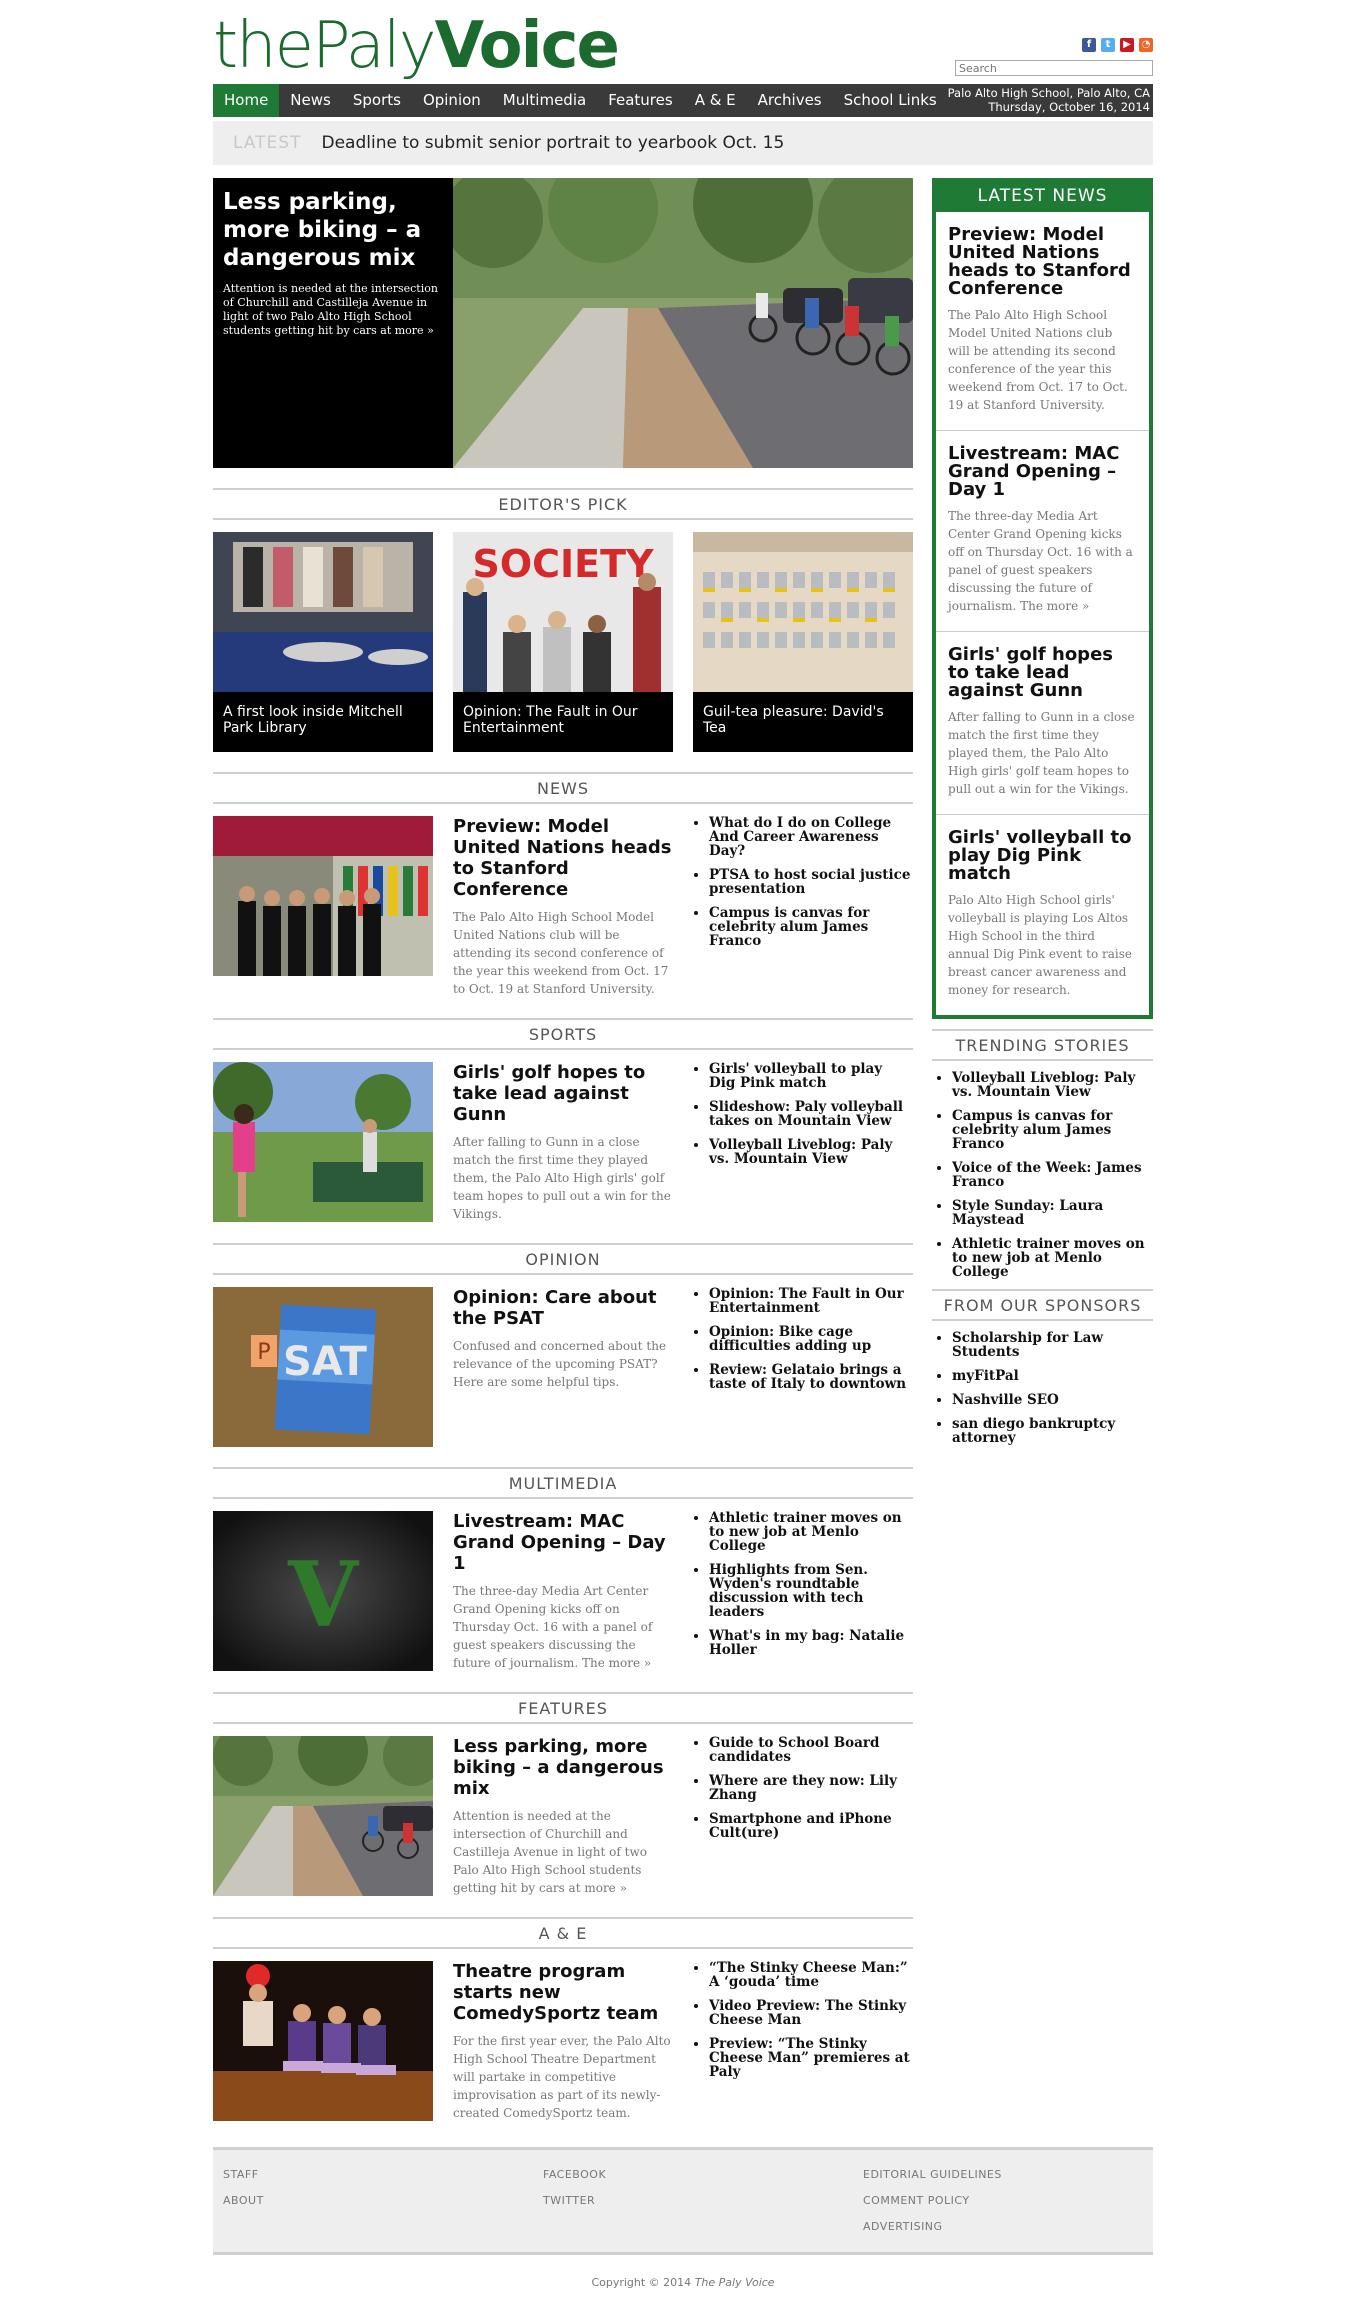  Describe the element at coordinates (574, 2200) in the screenshot. I see `footer-link-twitter: TWITTER` at that location.